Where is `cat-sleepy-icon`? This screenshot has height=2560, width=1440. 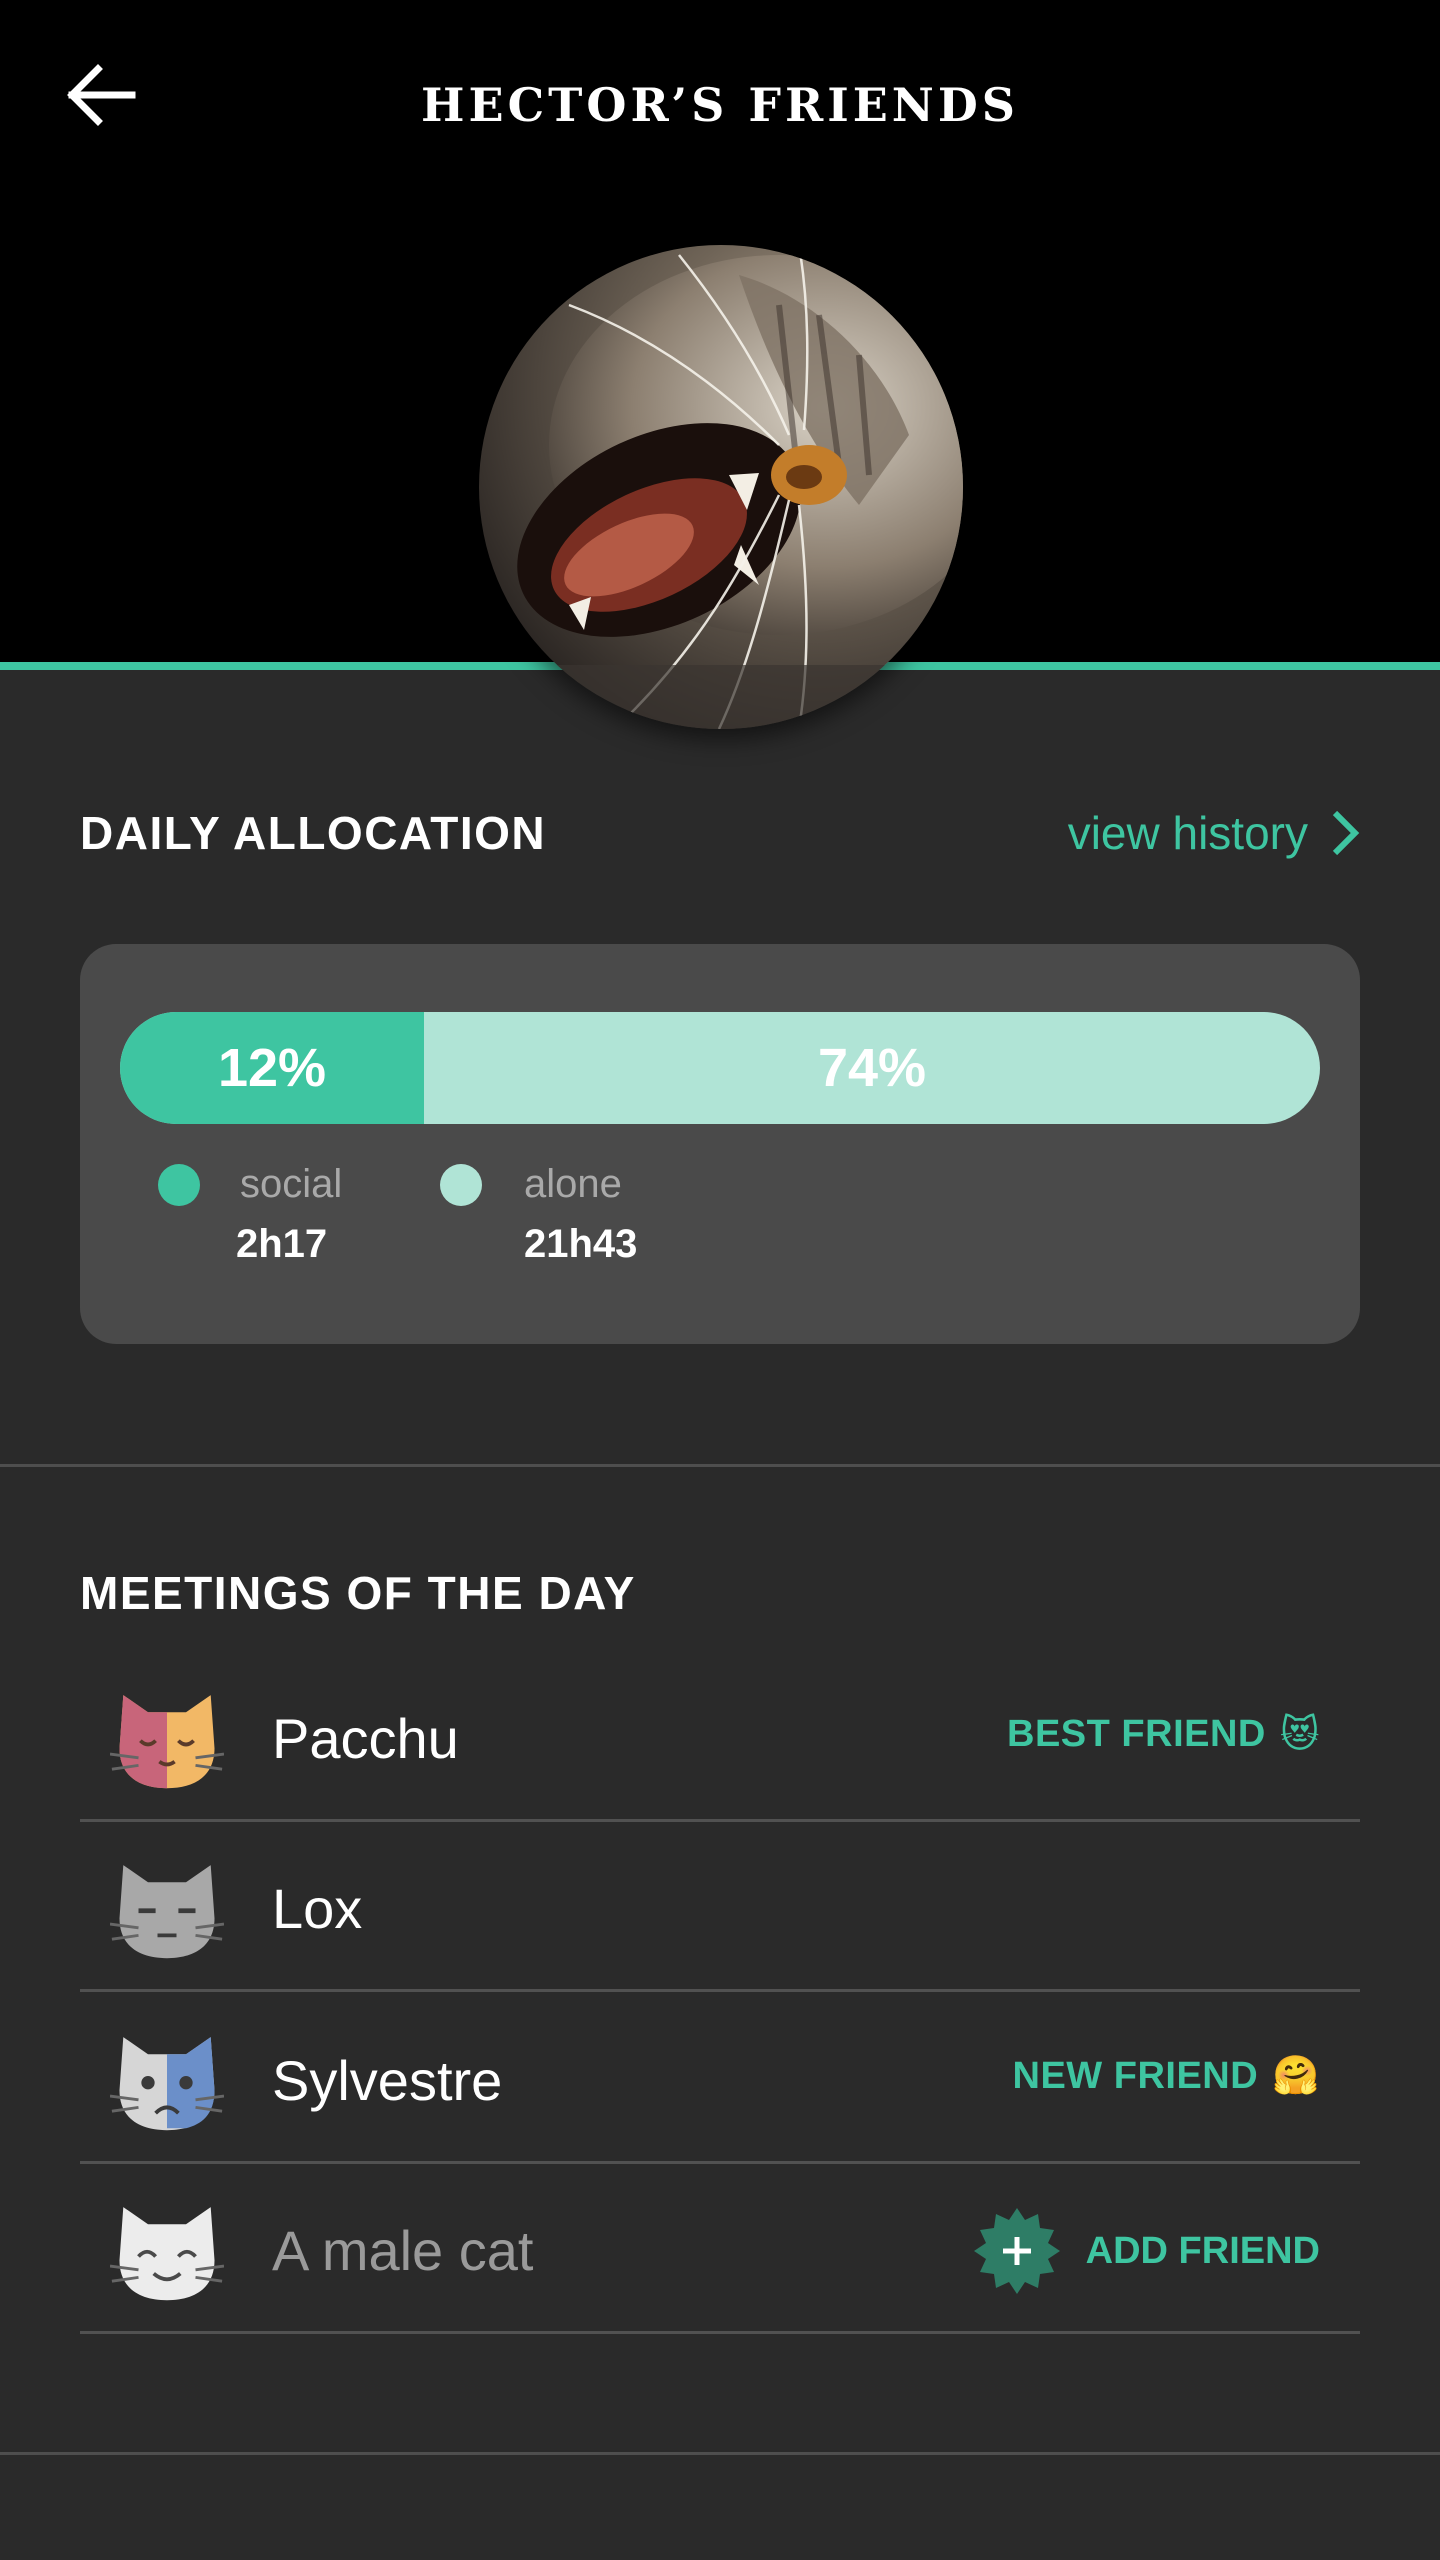
cat-sleepy-icon is located at coordinates (167, 1742).